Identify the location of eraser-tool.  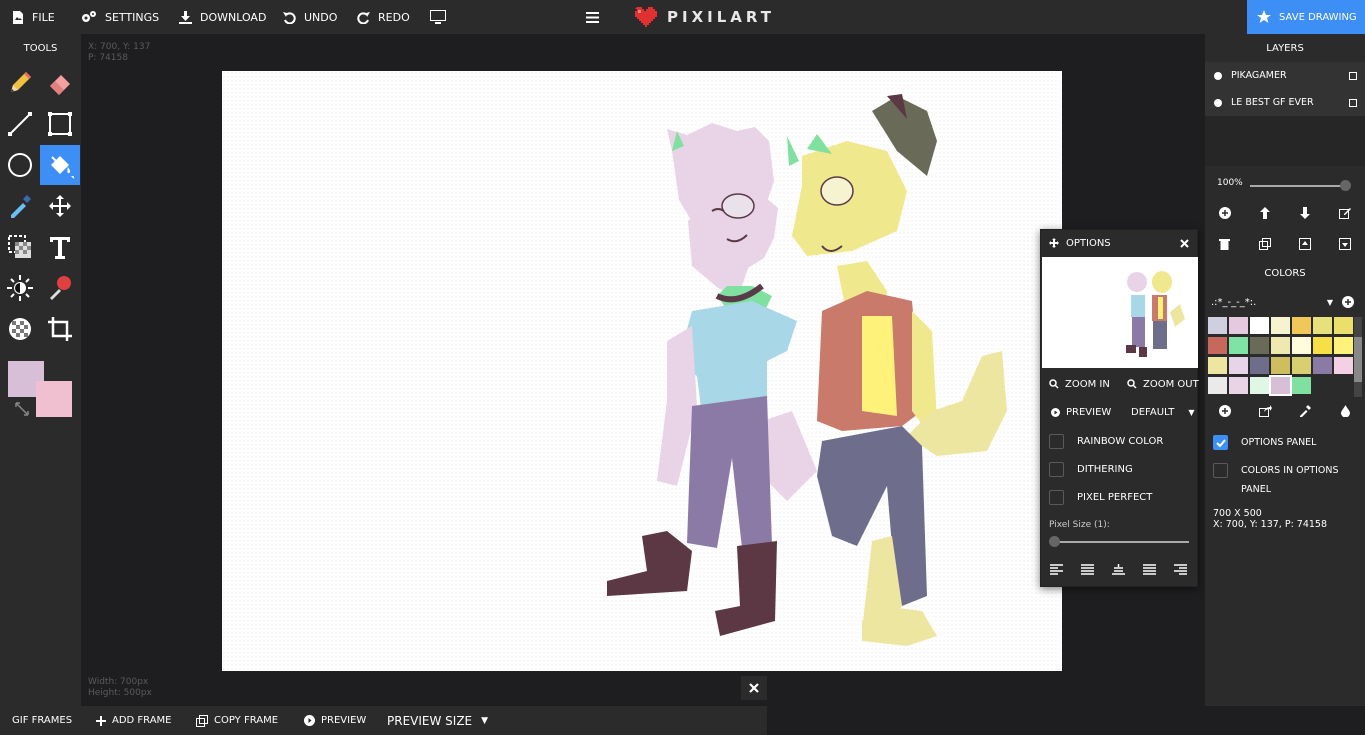
(60, 83).